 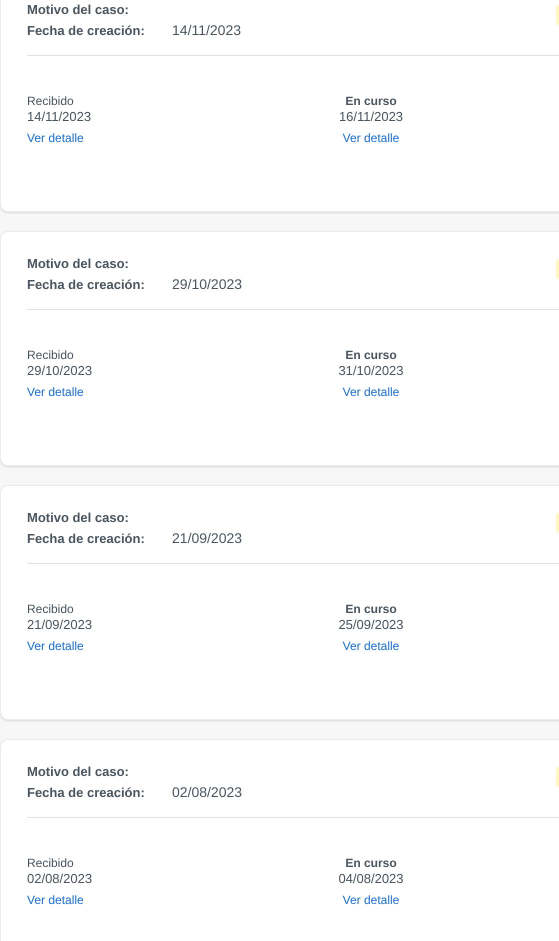 What do you see at coordinates (371, 117) in the screenshot?
I see `step-date: 16/11/2023` at bounding box center [371, 117].